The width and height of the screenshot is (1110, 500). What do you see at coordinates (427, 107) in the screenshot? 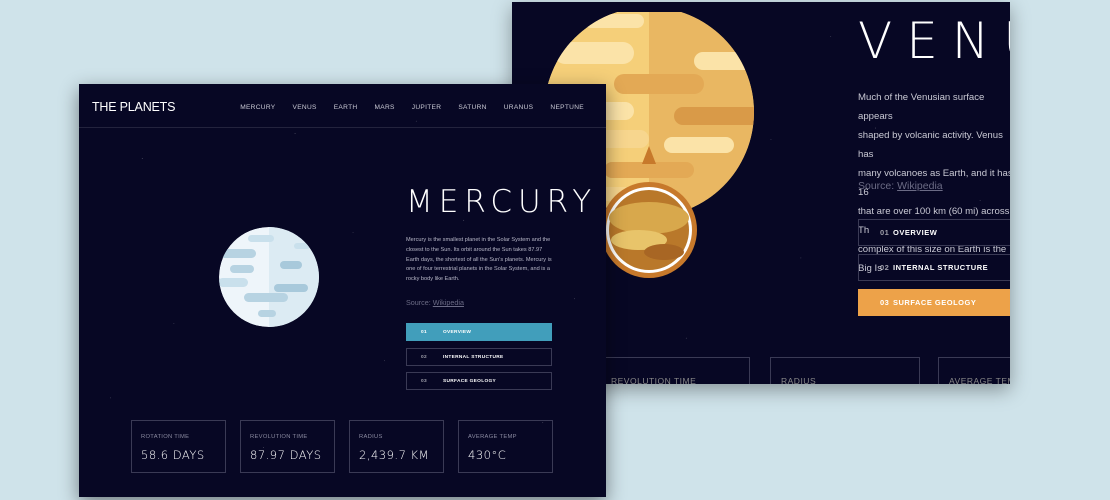
I see `nav-jupiter: JUPITER` at bounding box center [427, 107].